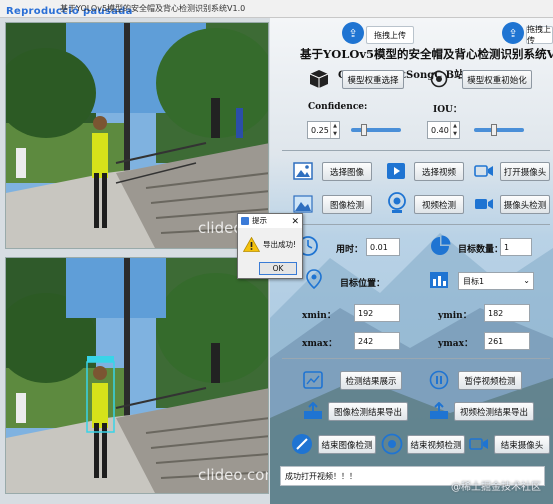 Image resolution: width=553 pixels, height=504 pixels. What do you see at coordinates (371, 380) in the screenshot?
I see `show-results-button: 检测结果展示` at bounding box center [371, 380].